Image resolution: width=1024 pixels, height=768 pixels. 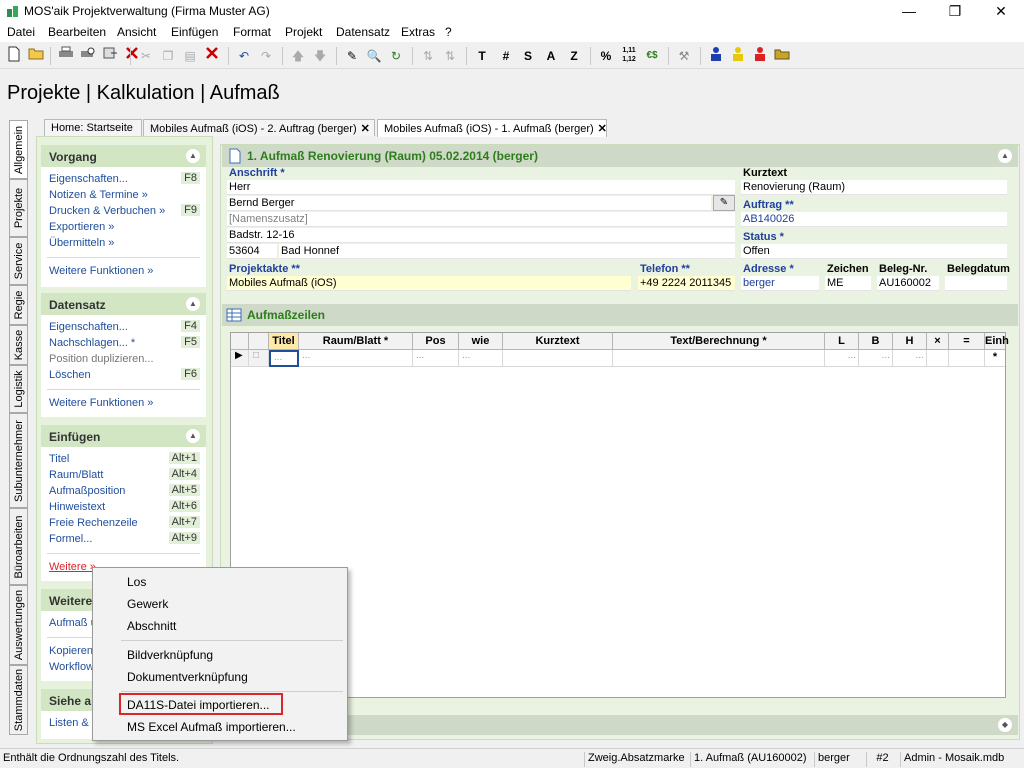 What do you see at coordinates (168, 56) in the screenshot?
I see `copy-icon: ❐` at bounding box center [168, 56].